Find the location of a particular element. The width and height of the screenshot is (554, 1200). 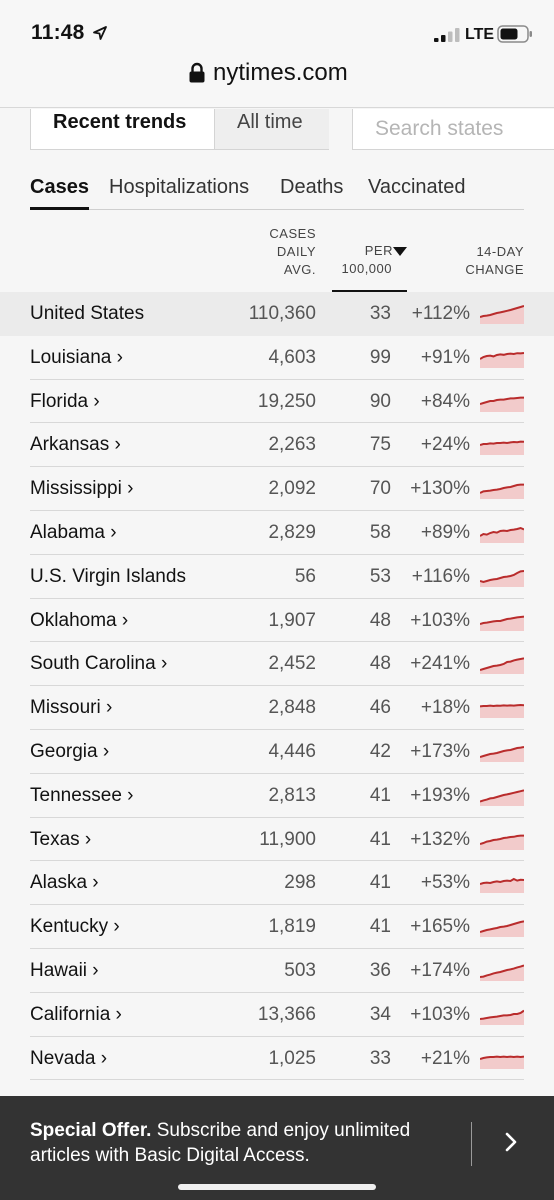

row-name: Tennessee › is located at coordinates (82, 795).